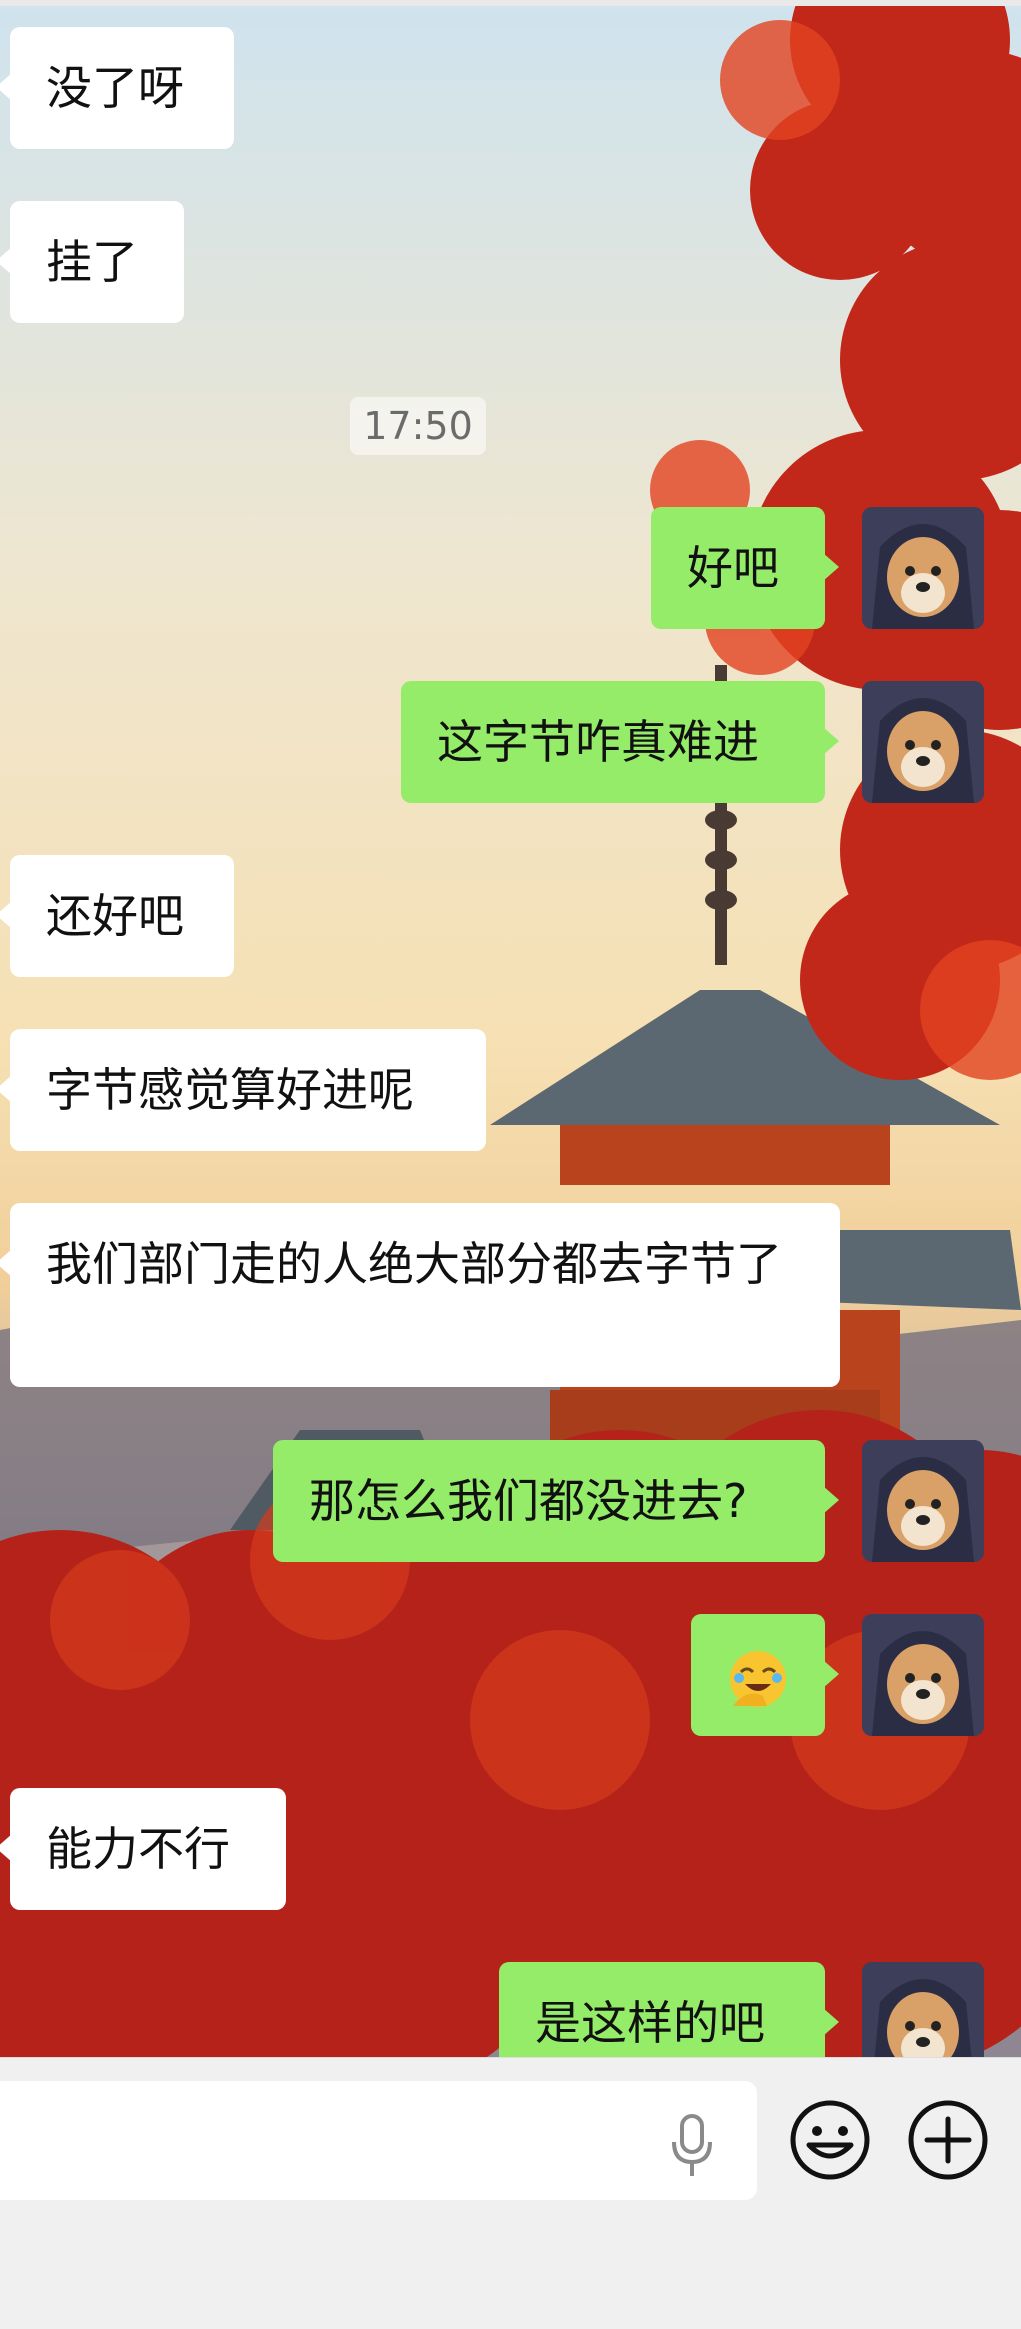 The height and width of the screenshot is (2329, 1021). I want to click on message-text: 好吧, so click(733, 568).